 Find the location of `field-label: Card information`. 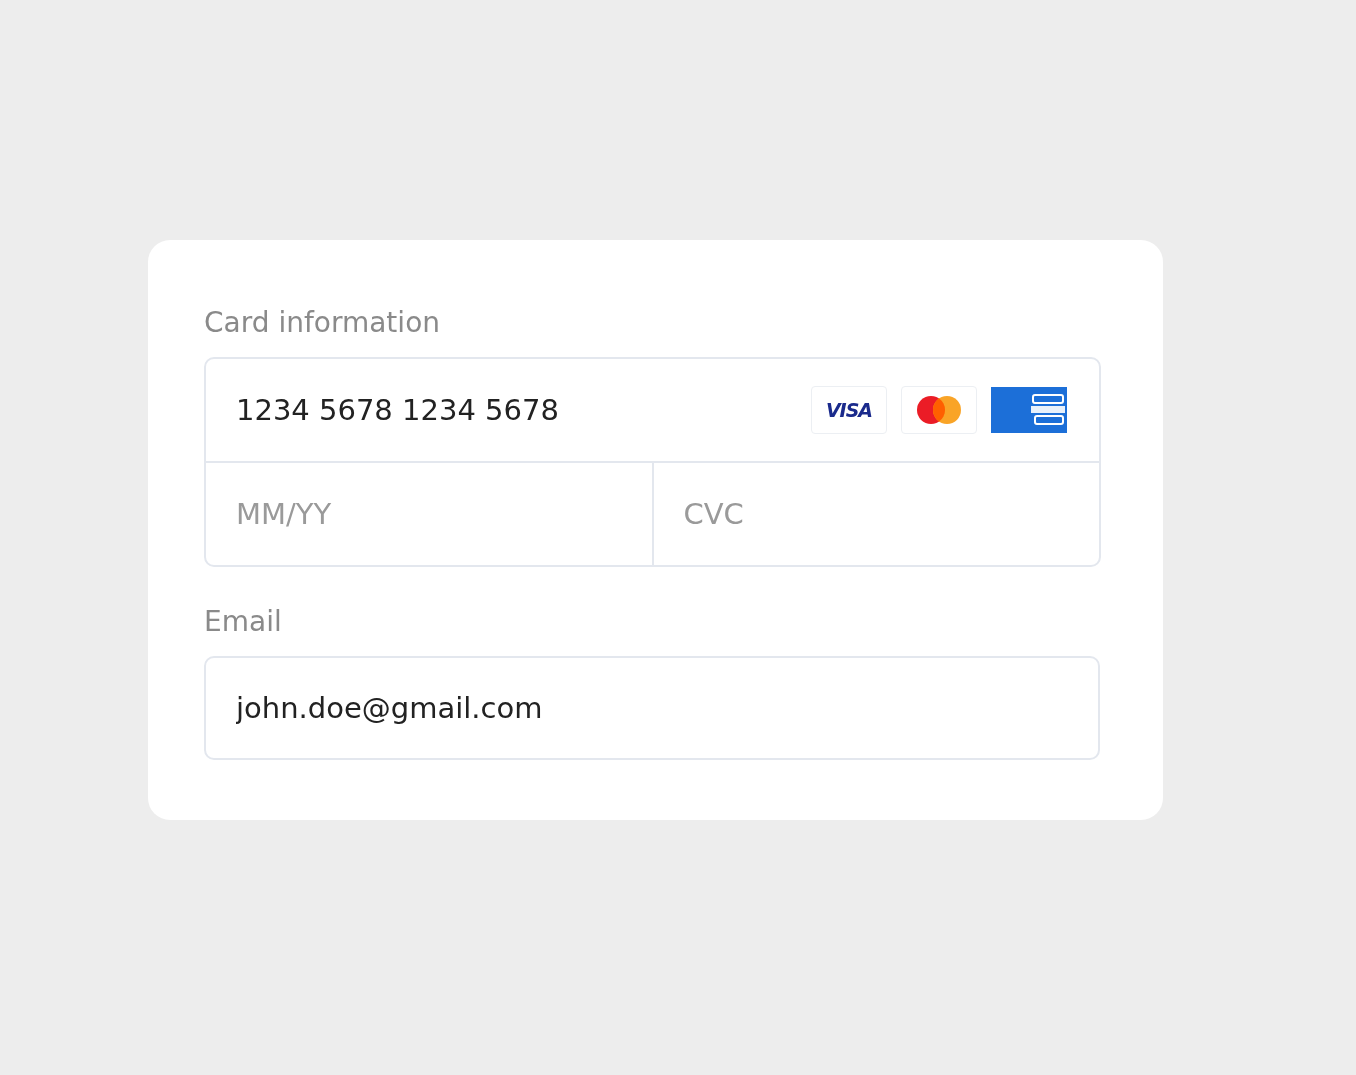

field-label: Card information is located at coordinates (322, 322).